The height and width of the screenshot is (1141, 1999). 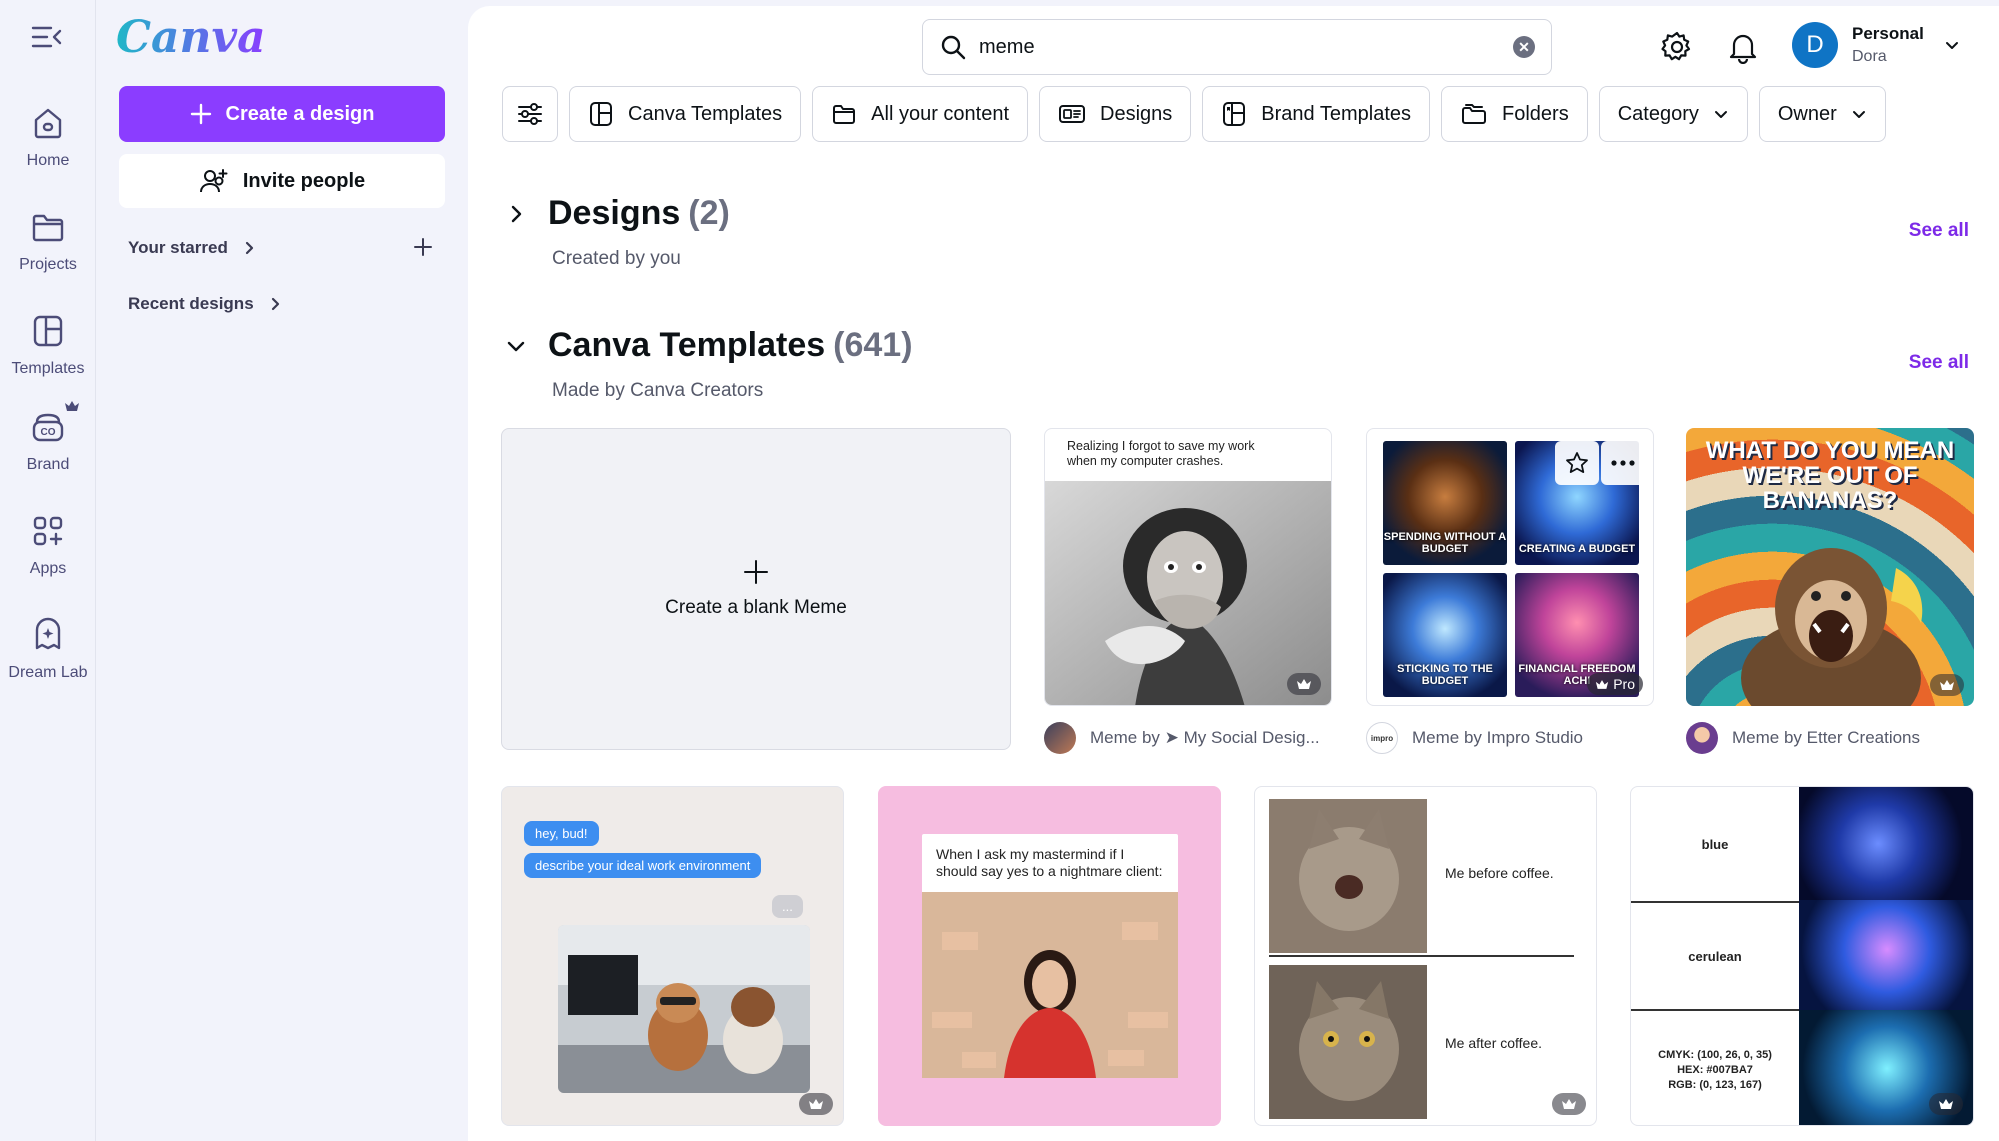 What do you see at coordinates (1830, 567) in the screenshot?
I see `template-thumbnail: WHAT DO YOU MEAN WE'RE OUT OF BANANAS?` at bounding box center [1830, 567].